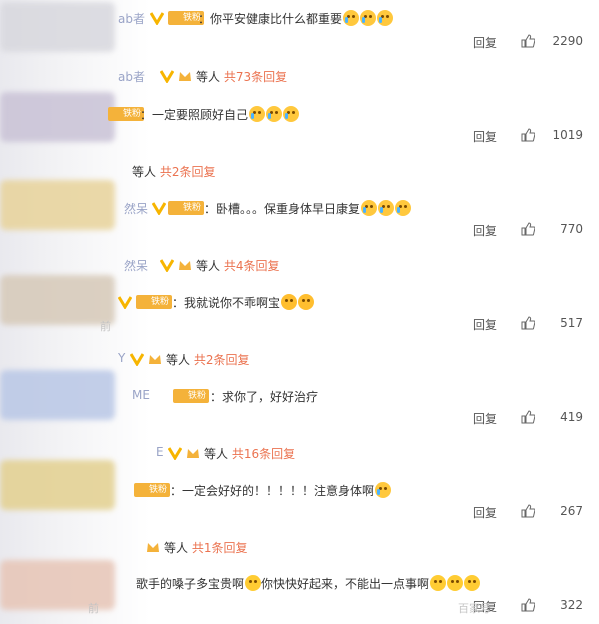 The height and width of the screenshot is (624, 599). Describe the element at coordinates (308, 583) in the screenshot. I see `comment-text: 歌手的嗓子多宝贵啊 你快快好起来，不能出一点事啊` at that location.